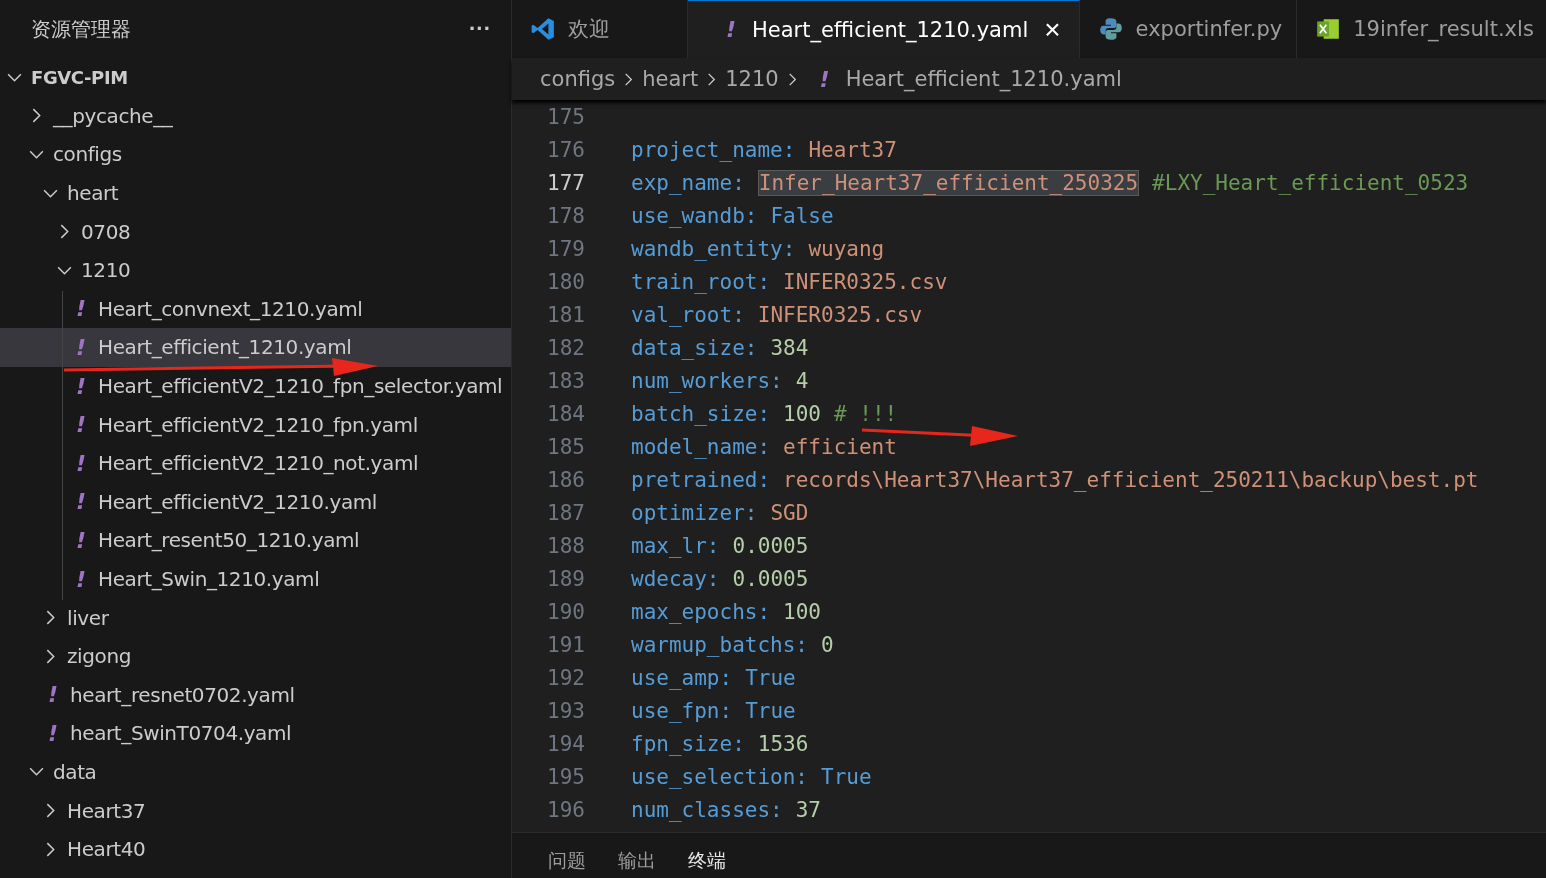 This screenshot has width=1546, height=878. I want to click on yaml-value: 0, so click(827, 644).